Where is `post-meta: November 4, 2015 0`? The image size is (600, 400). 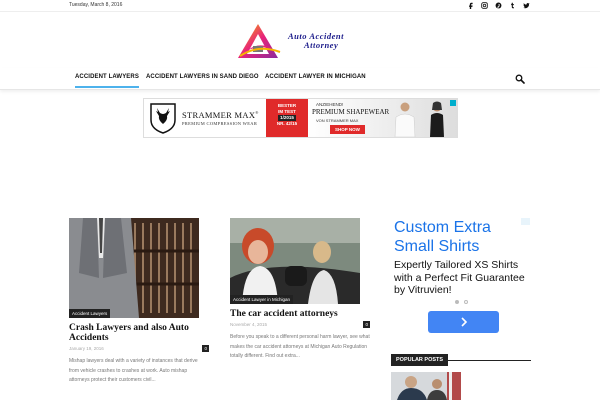
post-meta: November 4, 2015 0 is located at coordinates (300, 325).